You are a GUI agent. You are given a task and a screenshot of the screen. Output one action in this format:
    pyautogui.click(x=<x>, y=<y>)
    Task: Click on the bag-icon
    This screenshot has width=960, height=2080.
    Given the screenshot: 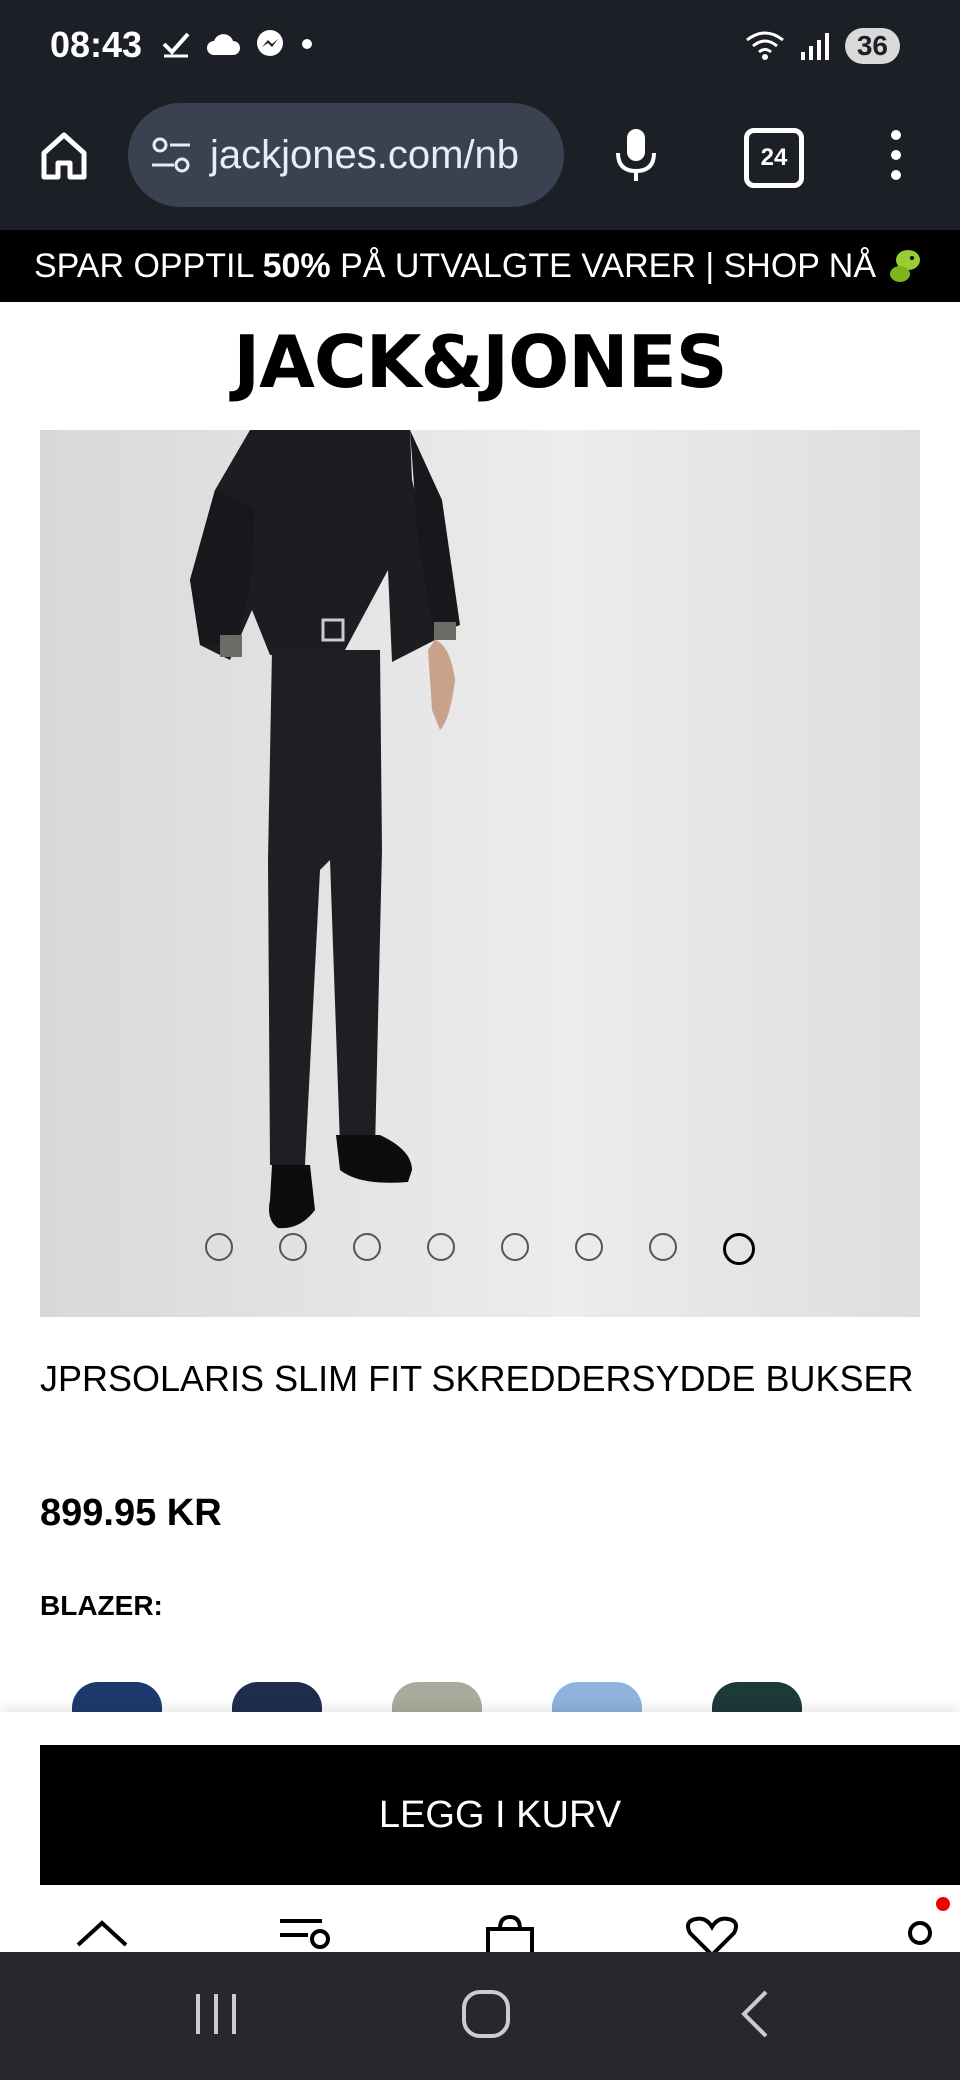 What is the action you would take?
    pyautogui.click(x=512, y=1933)
    